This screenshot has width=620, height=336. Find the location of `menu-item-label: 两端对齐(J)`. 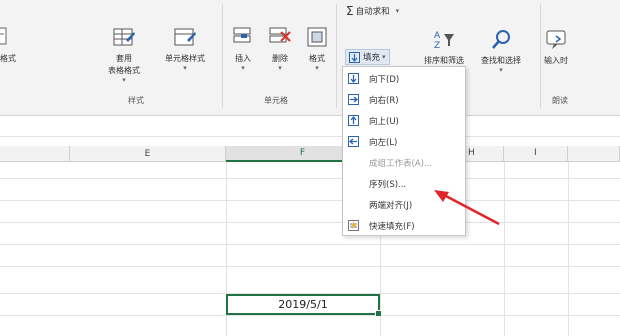

menu-item-label: 两端对齐(J) is located at coordinates (391, 205).